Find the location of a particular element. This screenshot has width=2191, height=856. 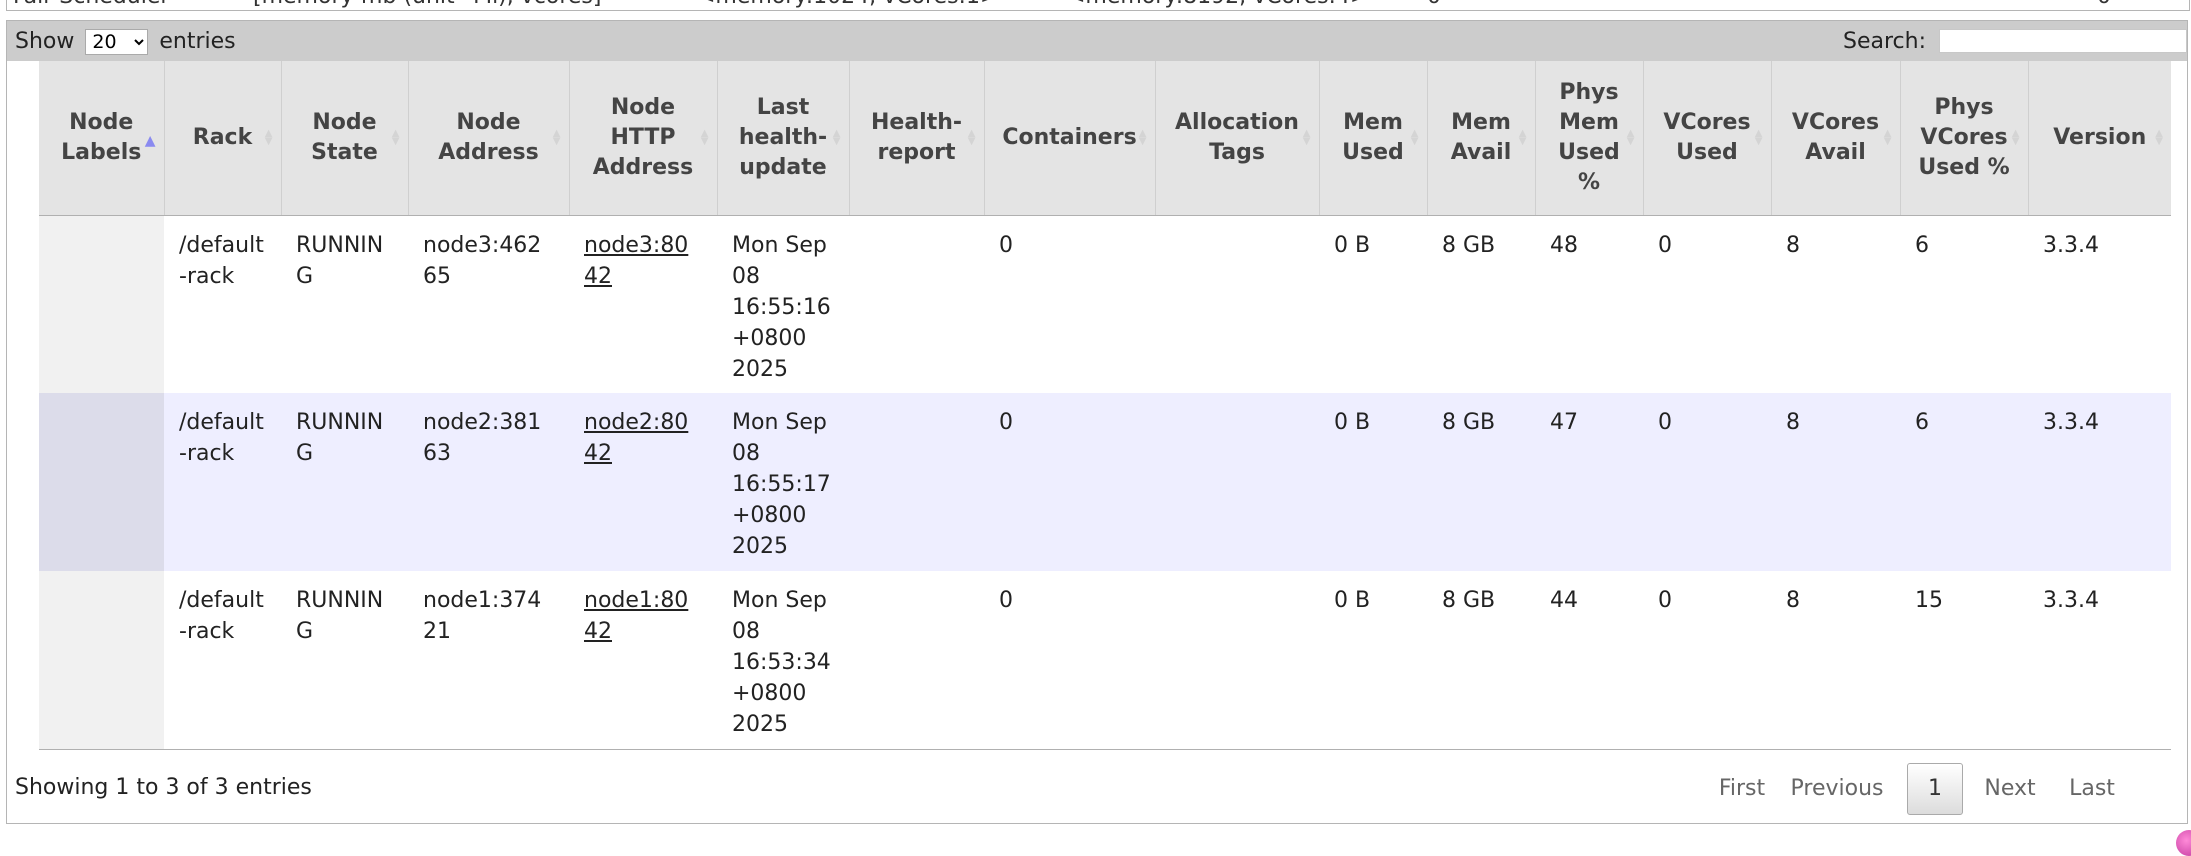

node-state-cell: RUNNING is located at coordinates (340, 260).